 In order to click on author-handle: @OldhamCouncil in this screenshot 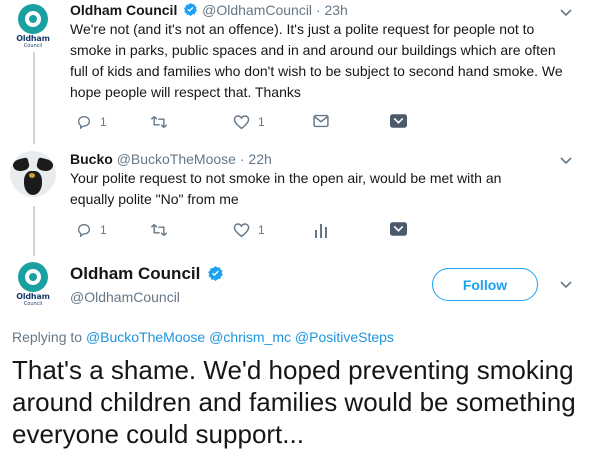, I will do `click(257, 10)`.